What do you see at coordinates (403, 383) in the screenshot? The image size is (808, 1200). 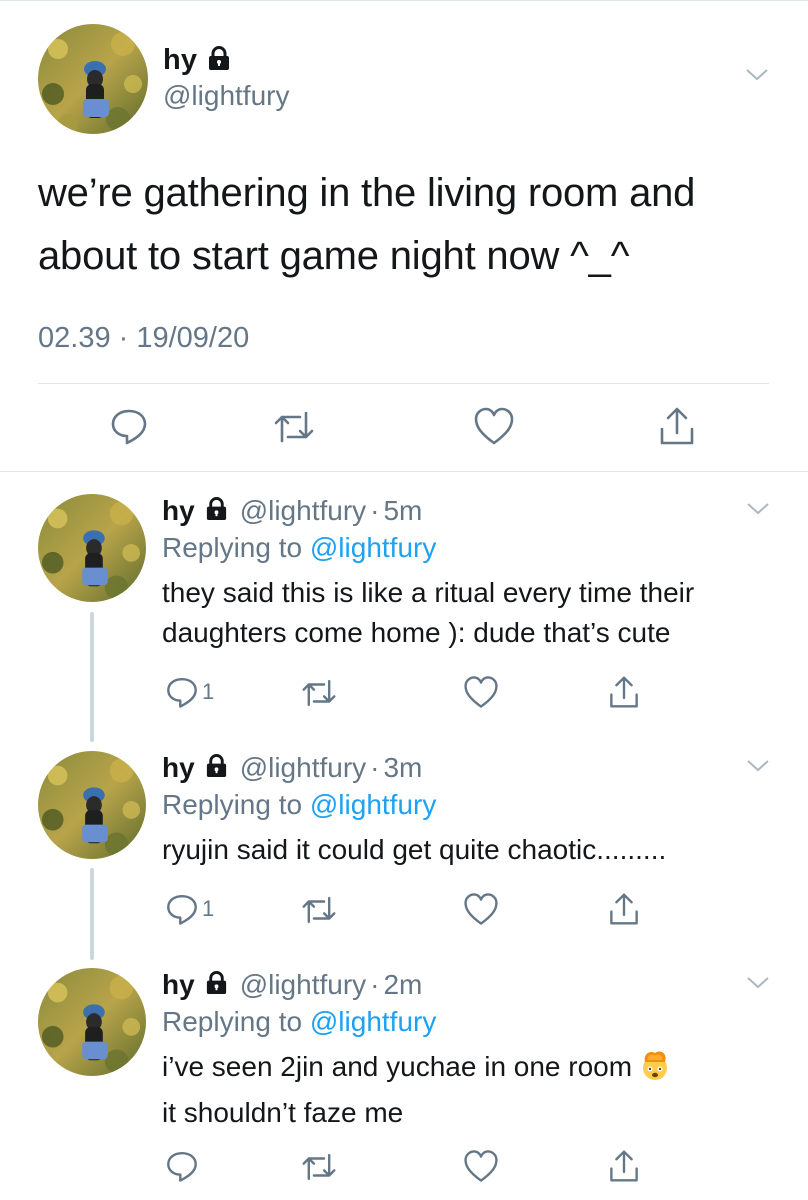 I see `divider` at bounding box center [403, 383].